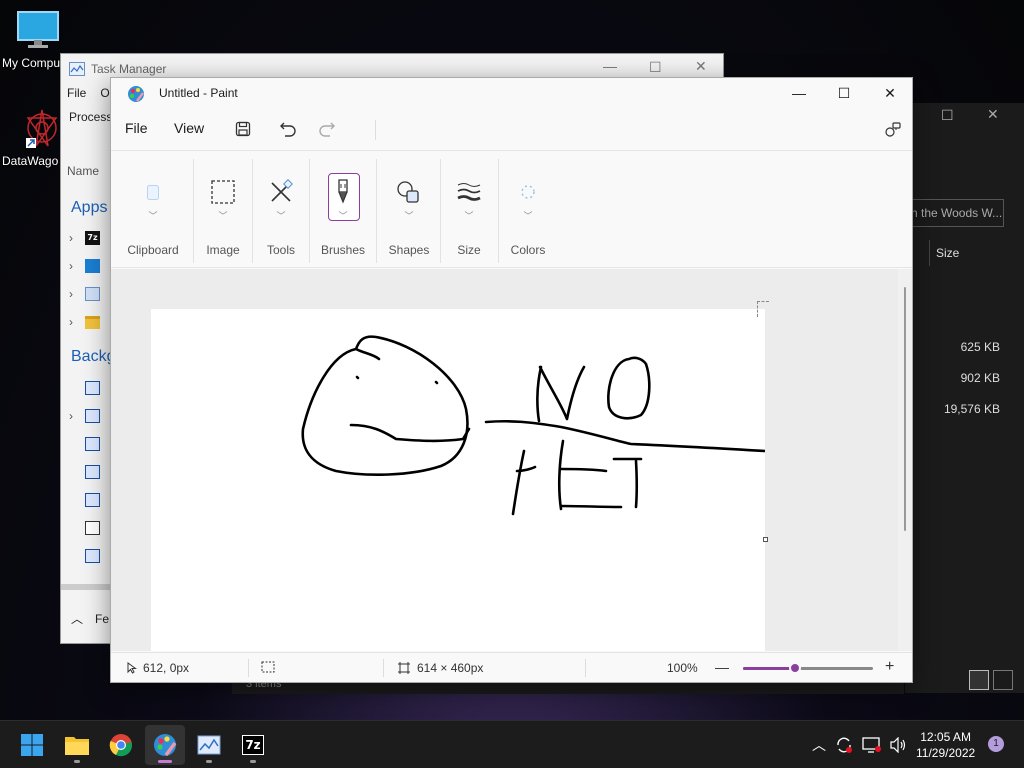 This screenshot has height=768, width=1024. I want to click on undo-icon, so click(288, 129).